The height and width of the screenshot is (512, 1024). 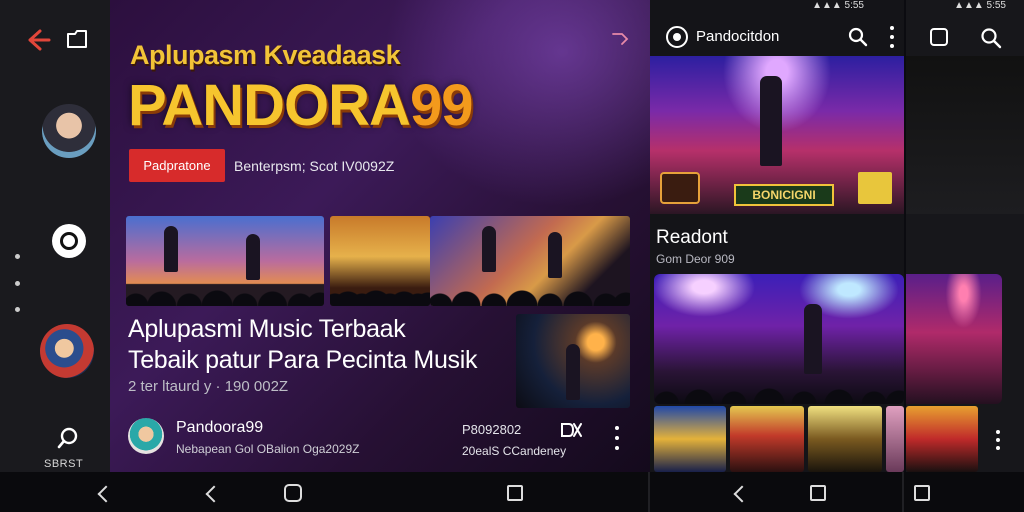 I want to click on nav-home-icon, so click(x=293, y=493).